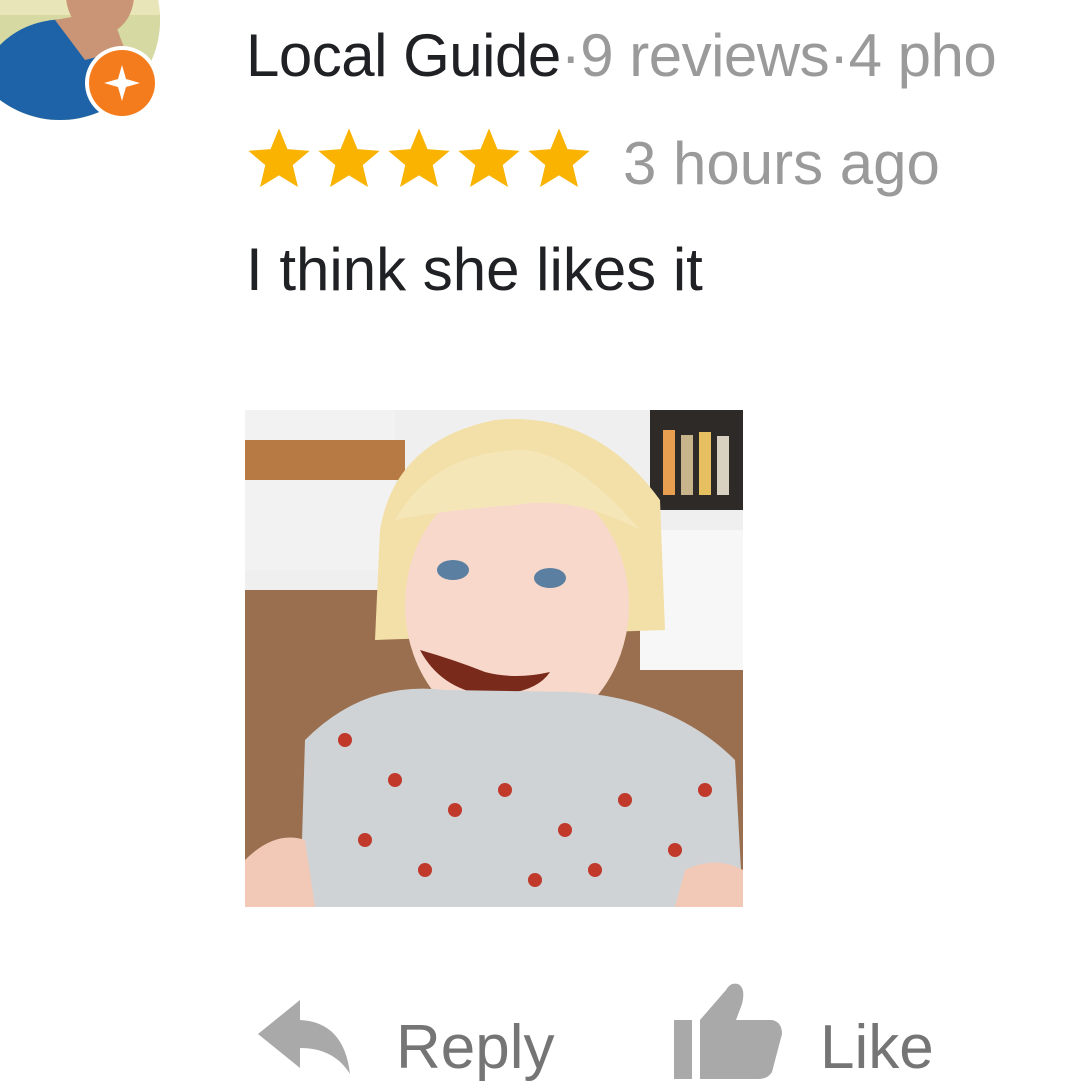 This screenshot has height=1084, width=1080. I want to click on local-guide-badge, so click(122, 83).